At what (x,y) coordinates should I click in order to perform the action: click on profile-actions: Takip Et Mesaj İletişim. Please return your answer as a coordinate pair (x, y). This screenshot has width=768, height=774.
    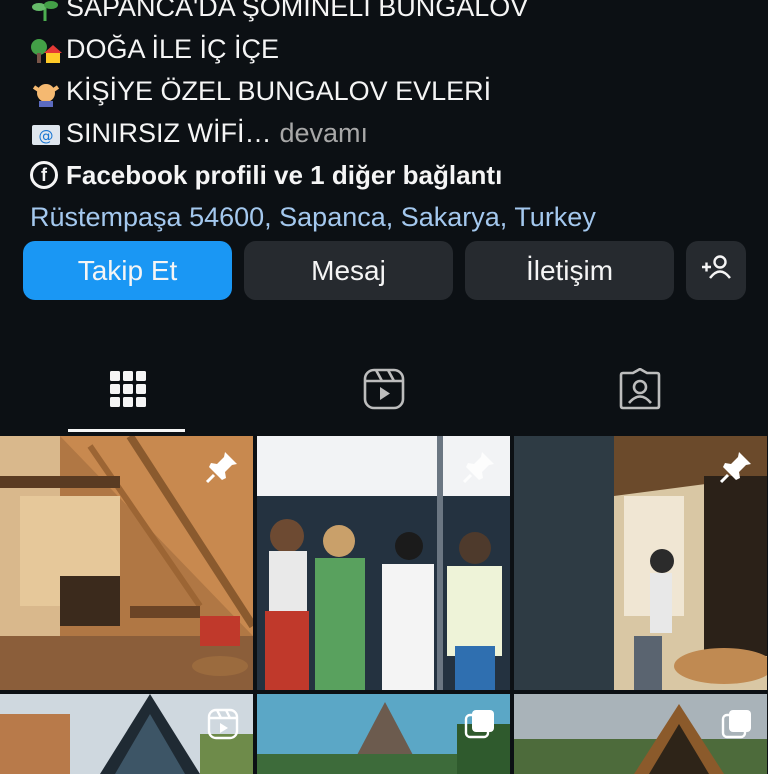
    Looking at the image, I should click on (384, 270).